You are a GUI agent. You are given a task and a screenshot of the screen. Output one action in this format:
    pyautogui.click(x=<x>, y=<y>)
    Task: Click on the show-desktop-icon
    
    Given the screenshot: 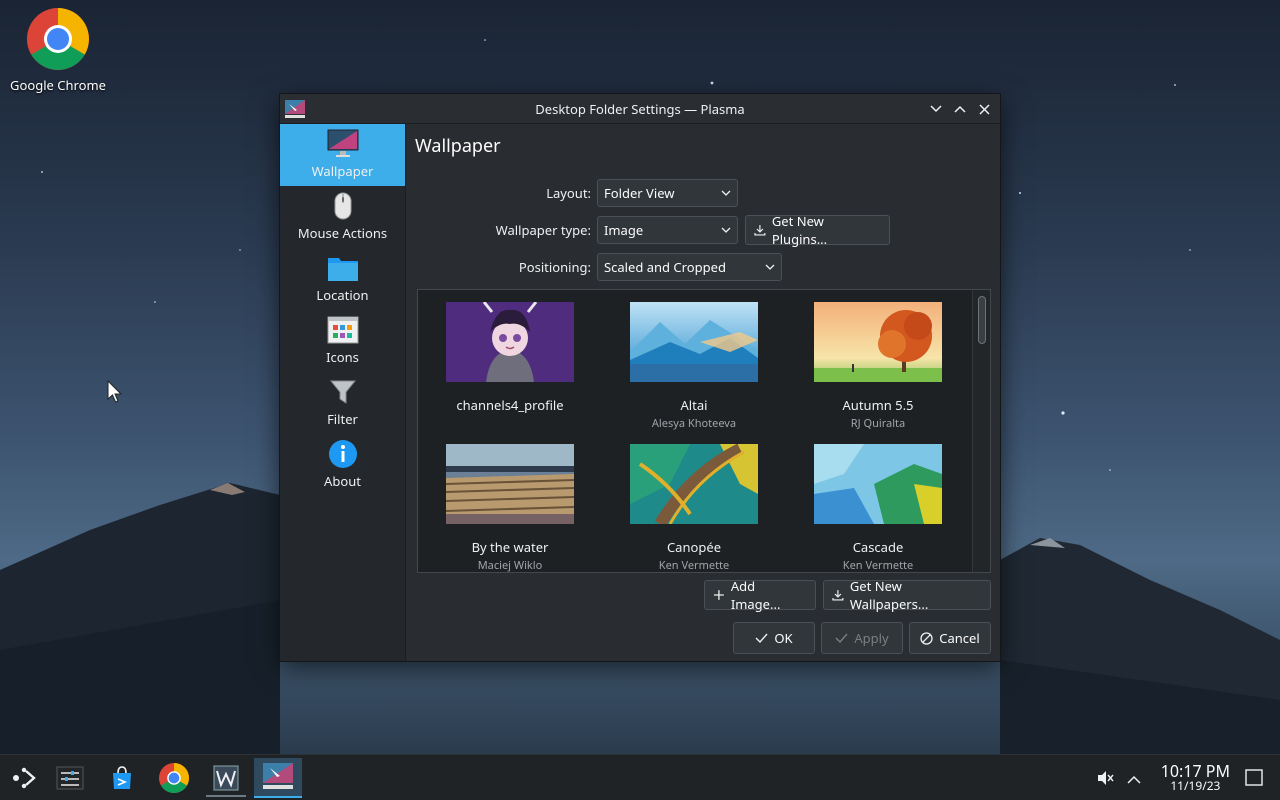 What is the action you would take?
    pyautogui.click(x=1254, y=777)
    